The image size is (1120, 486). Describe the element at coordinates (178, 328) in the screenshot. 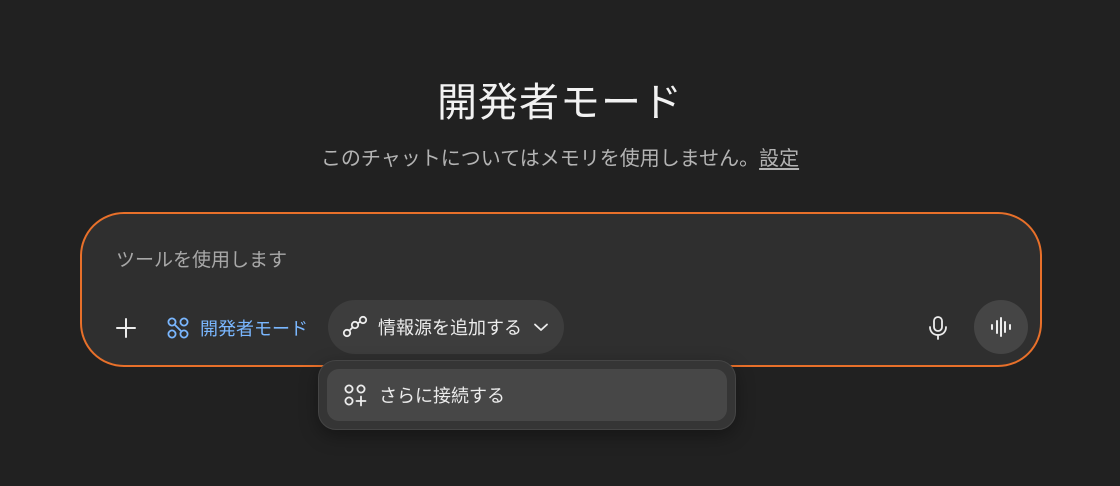

I see `developer-mode-icon` at that location.